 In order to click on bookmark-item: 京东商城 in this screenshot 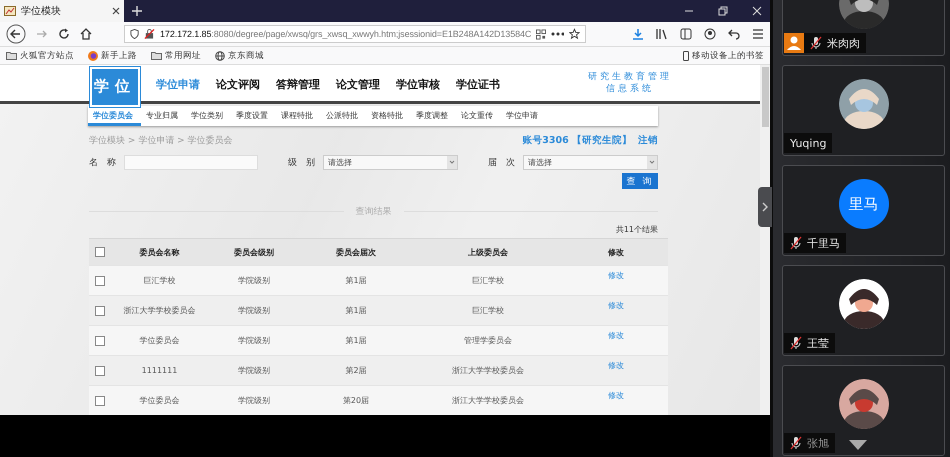, I will do `click(239, 56)`.